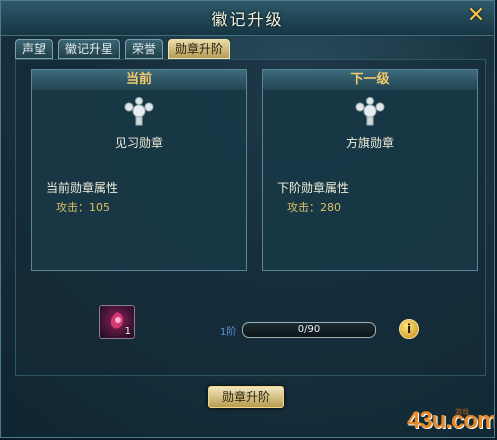 The image size is (497, 440). Describe the element at coordinates (246, 397) in the screenshot. I see `medal-upgrade-button: 勋章升阶` at that location.